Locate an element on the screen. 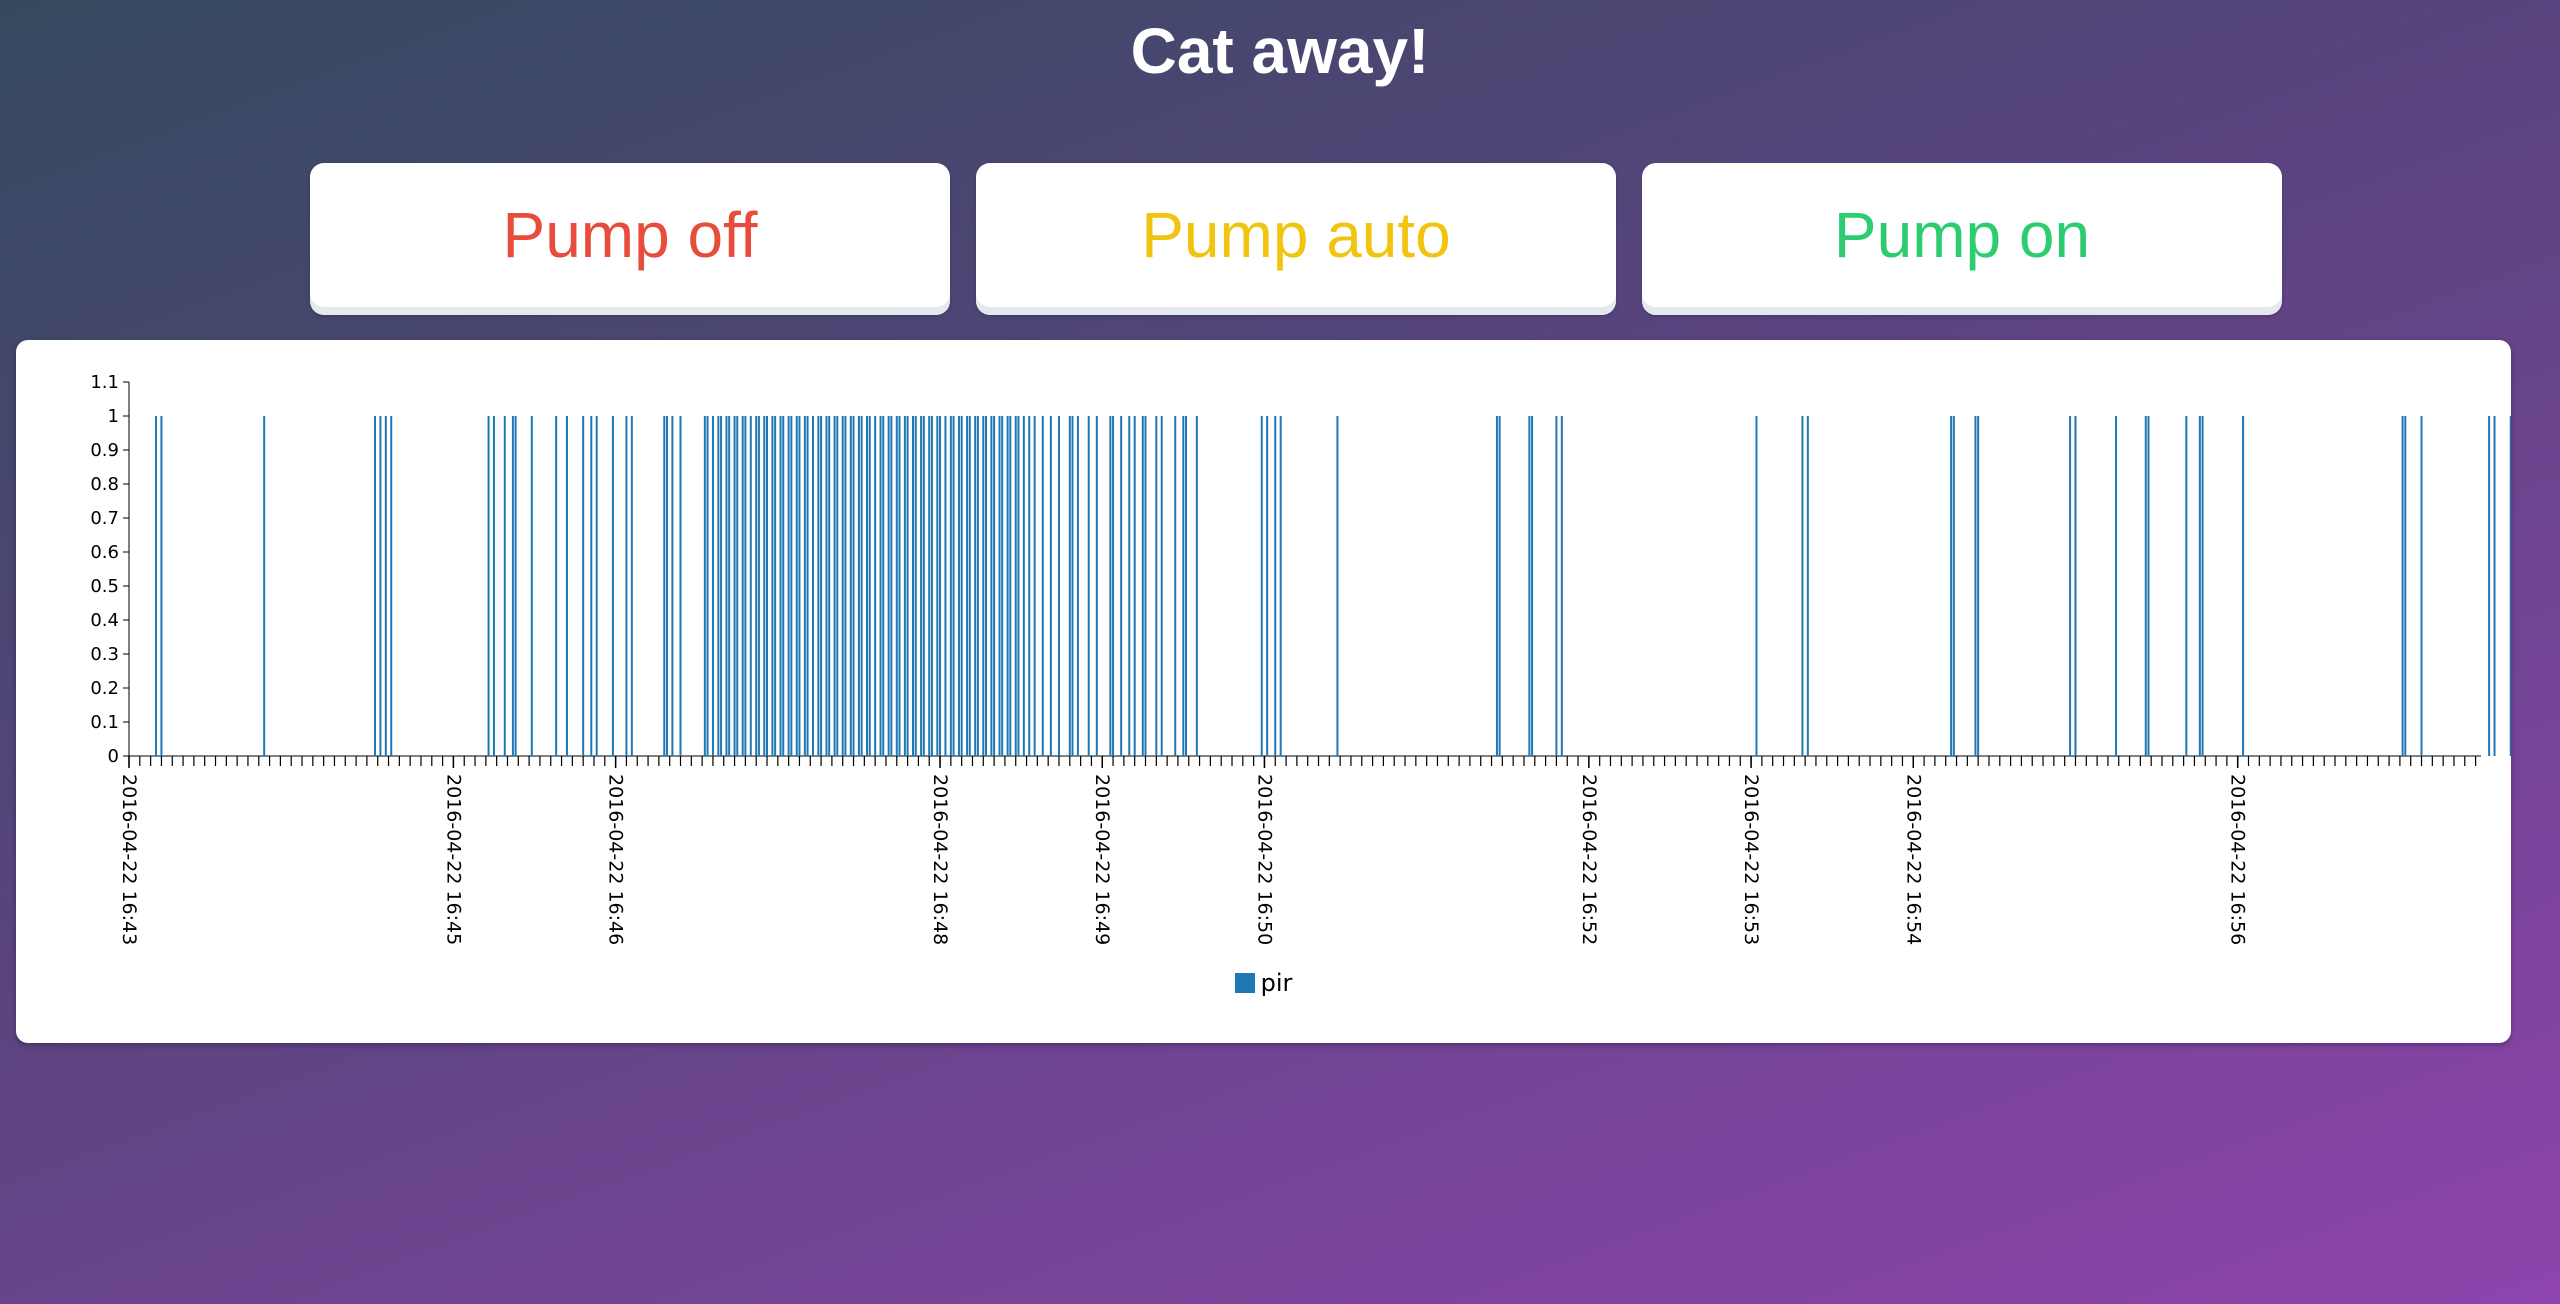 The height and width of the screenshot is (1304, 2560). chart-legend: pir is located at coordinates (1263, 983).